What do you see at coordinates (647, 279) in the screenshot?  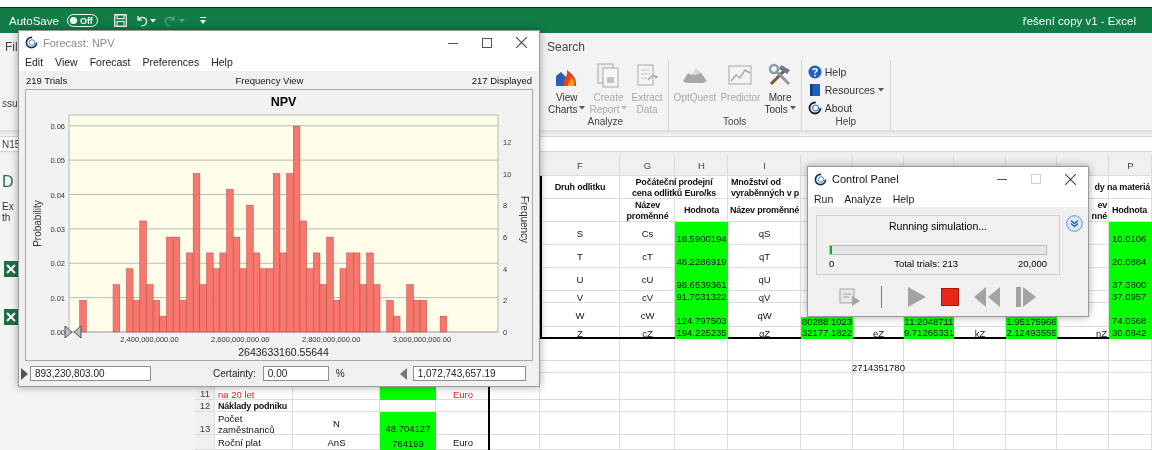 I see `table-cell: cU` at bounding box center [647, 279].